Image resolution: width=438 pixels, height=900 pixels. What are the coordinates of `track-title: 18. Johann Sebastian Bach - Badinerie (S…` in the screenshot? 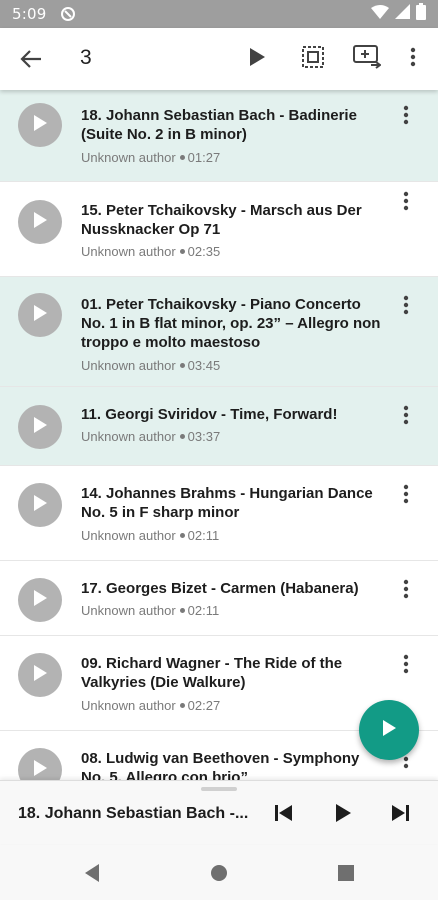 It's located at (219, 125).